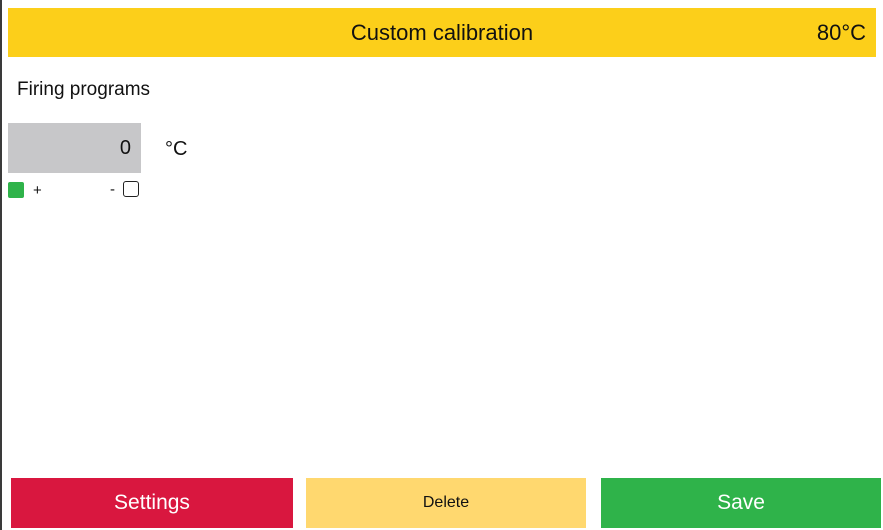 This screenshot has height=530, width=883. What do you see at coordinates (446, 503) in the screenshot?
I see `delete-button: Delete` at bounding box center [446, 503].